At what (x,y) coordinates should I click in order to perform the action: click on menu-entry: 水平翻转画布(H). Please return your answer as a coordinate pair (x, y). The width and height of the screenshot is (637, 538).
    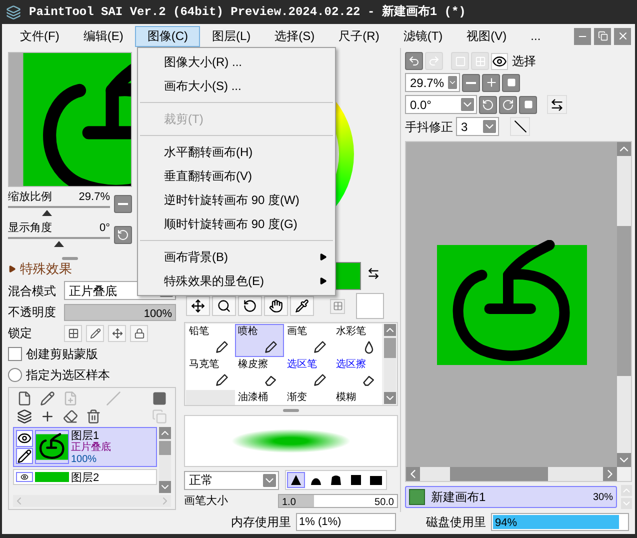
    Looking at the image, I should click on (236, 152).